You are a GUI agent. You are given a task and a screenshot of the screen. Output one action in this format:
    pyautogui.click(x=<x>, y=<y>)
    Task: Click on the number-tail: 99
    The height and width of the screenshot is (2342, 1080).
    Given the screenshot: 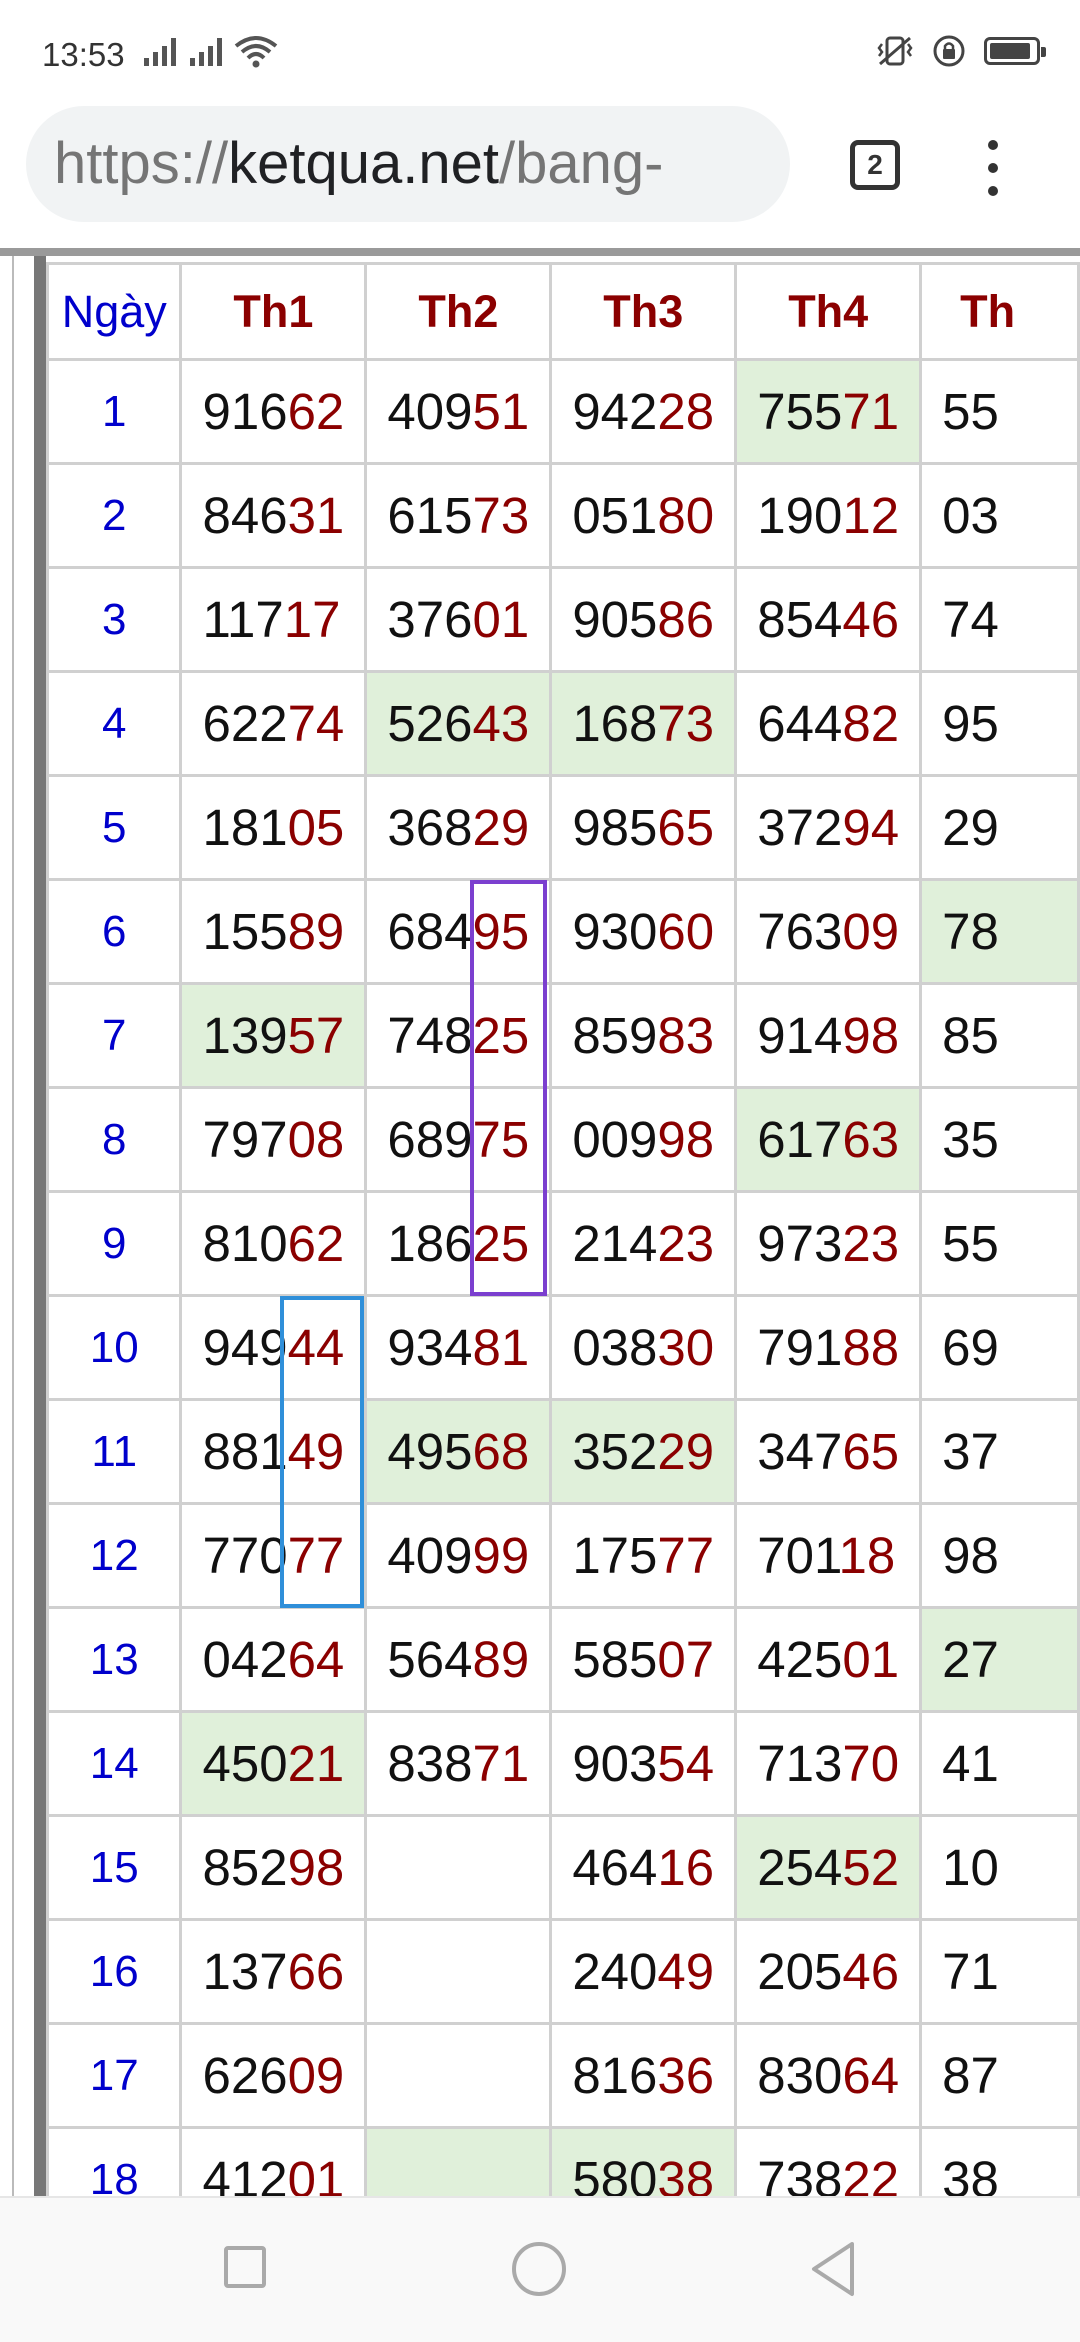 What is the action you would take?
    pyautogui.click(x=501, y=1555)
    